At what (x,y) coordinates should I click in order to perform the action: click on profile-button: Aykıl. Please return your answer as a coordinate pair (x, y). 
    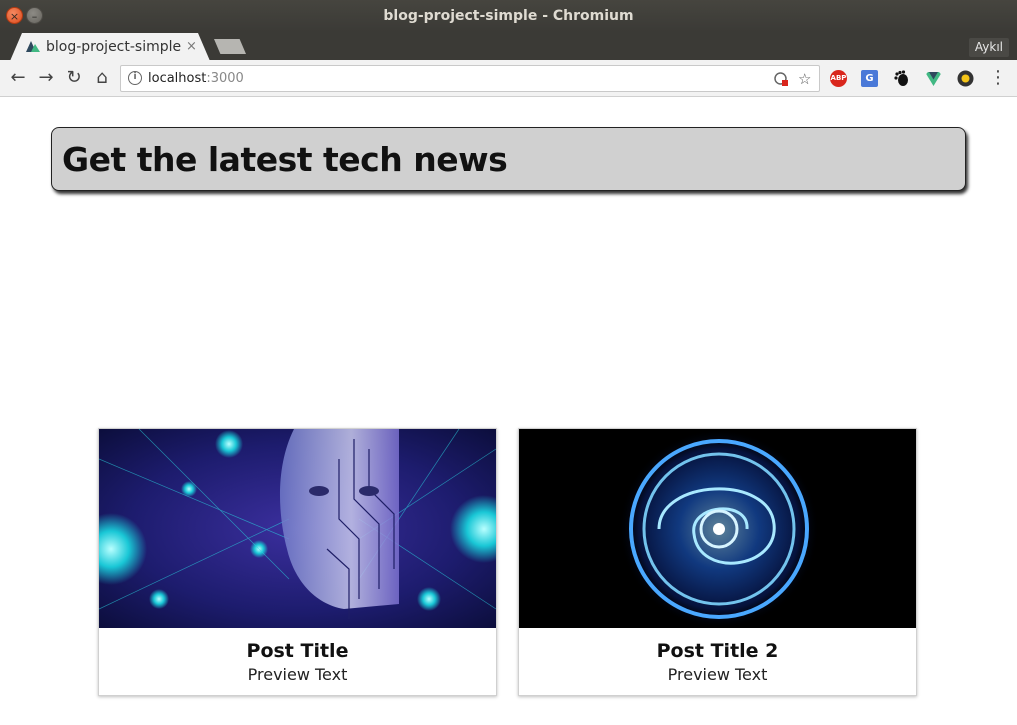
    Looking at the image, I should click on (988, 47).